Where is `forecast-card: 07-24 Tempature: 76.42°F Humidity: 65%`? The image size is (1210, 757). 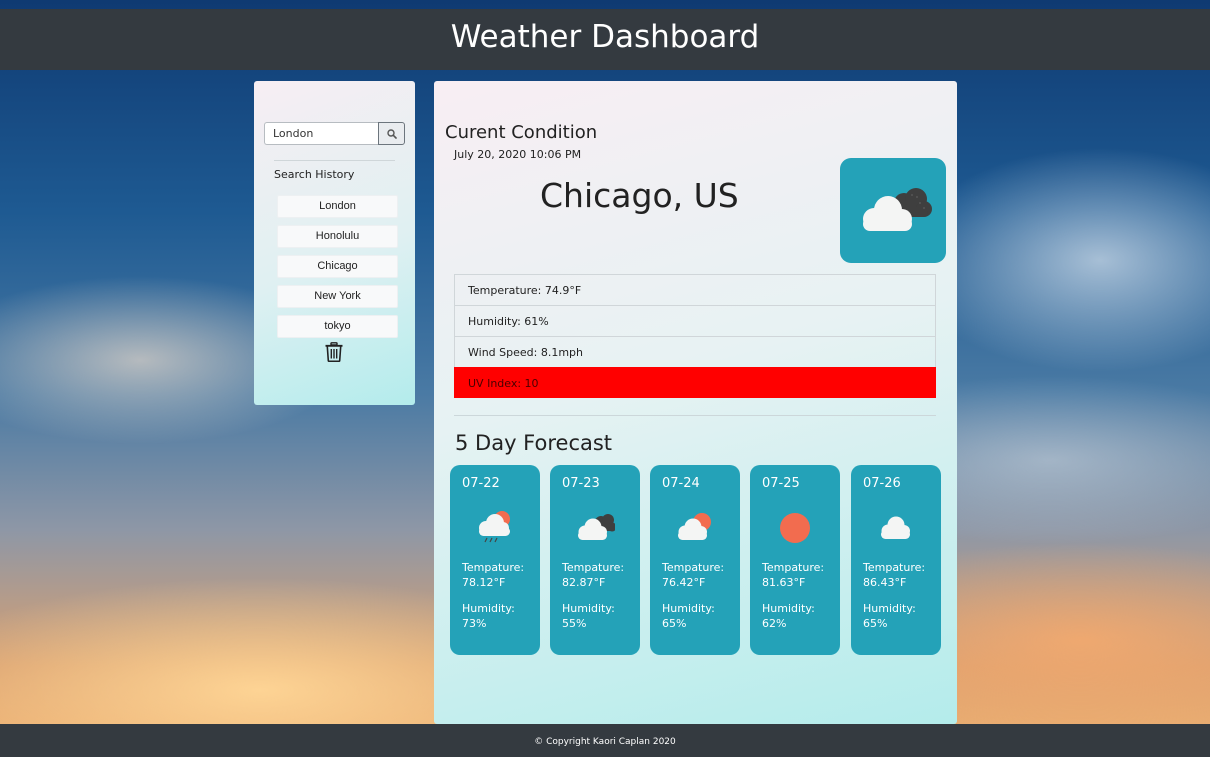
forecast-card: 07-24 Tempature: 76.42°F Humidity: 65% is located at coordinates (695, 560).